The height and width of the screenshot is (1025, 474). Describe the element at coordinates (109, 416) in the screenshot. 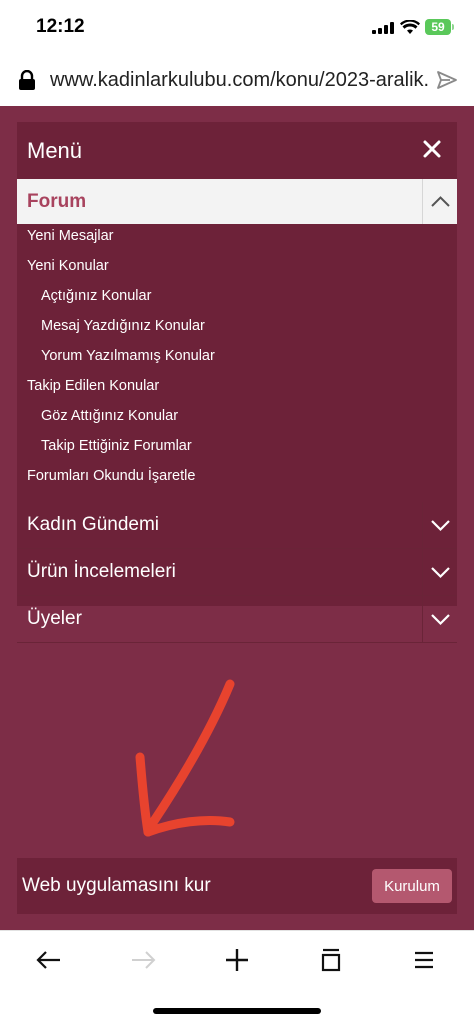

I see `menu-item-goz-attiginiz-konular: Göz Attığınız Konular` at that location.